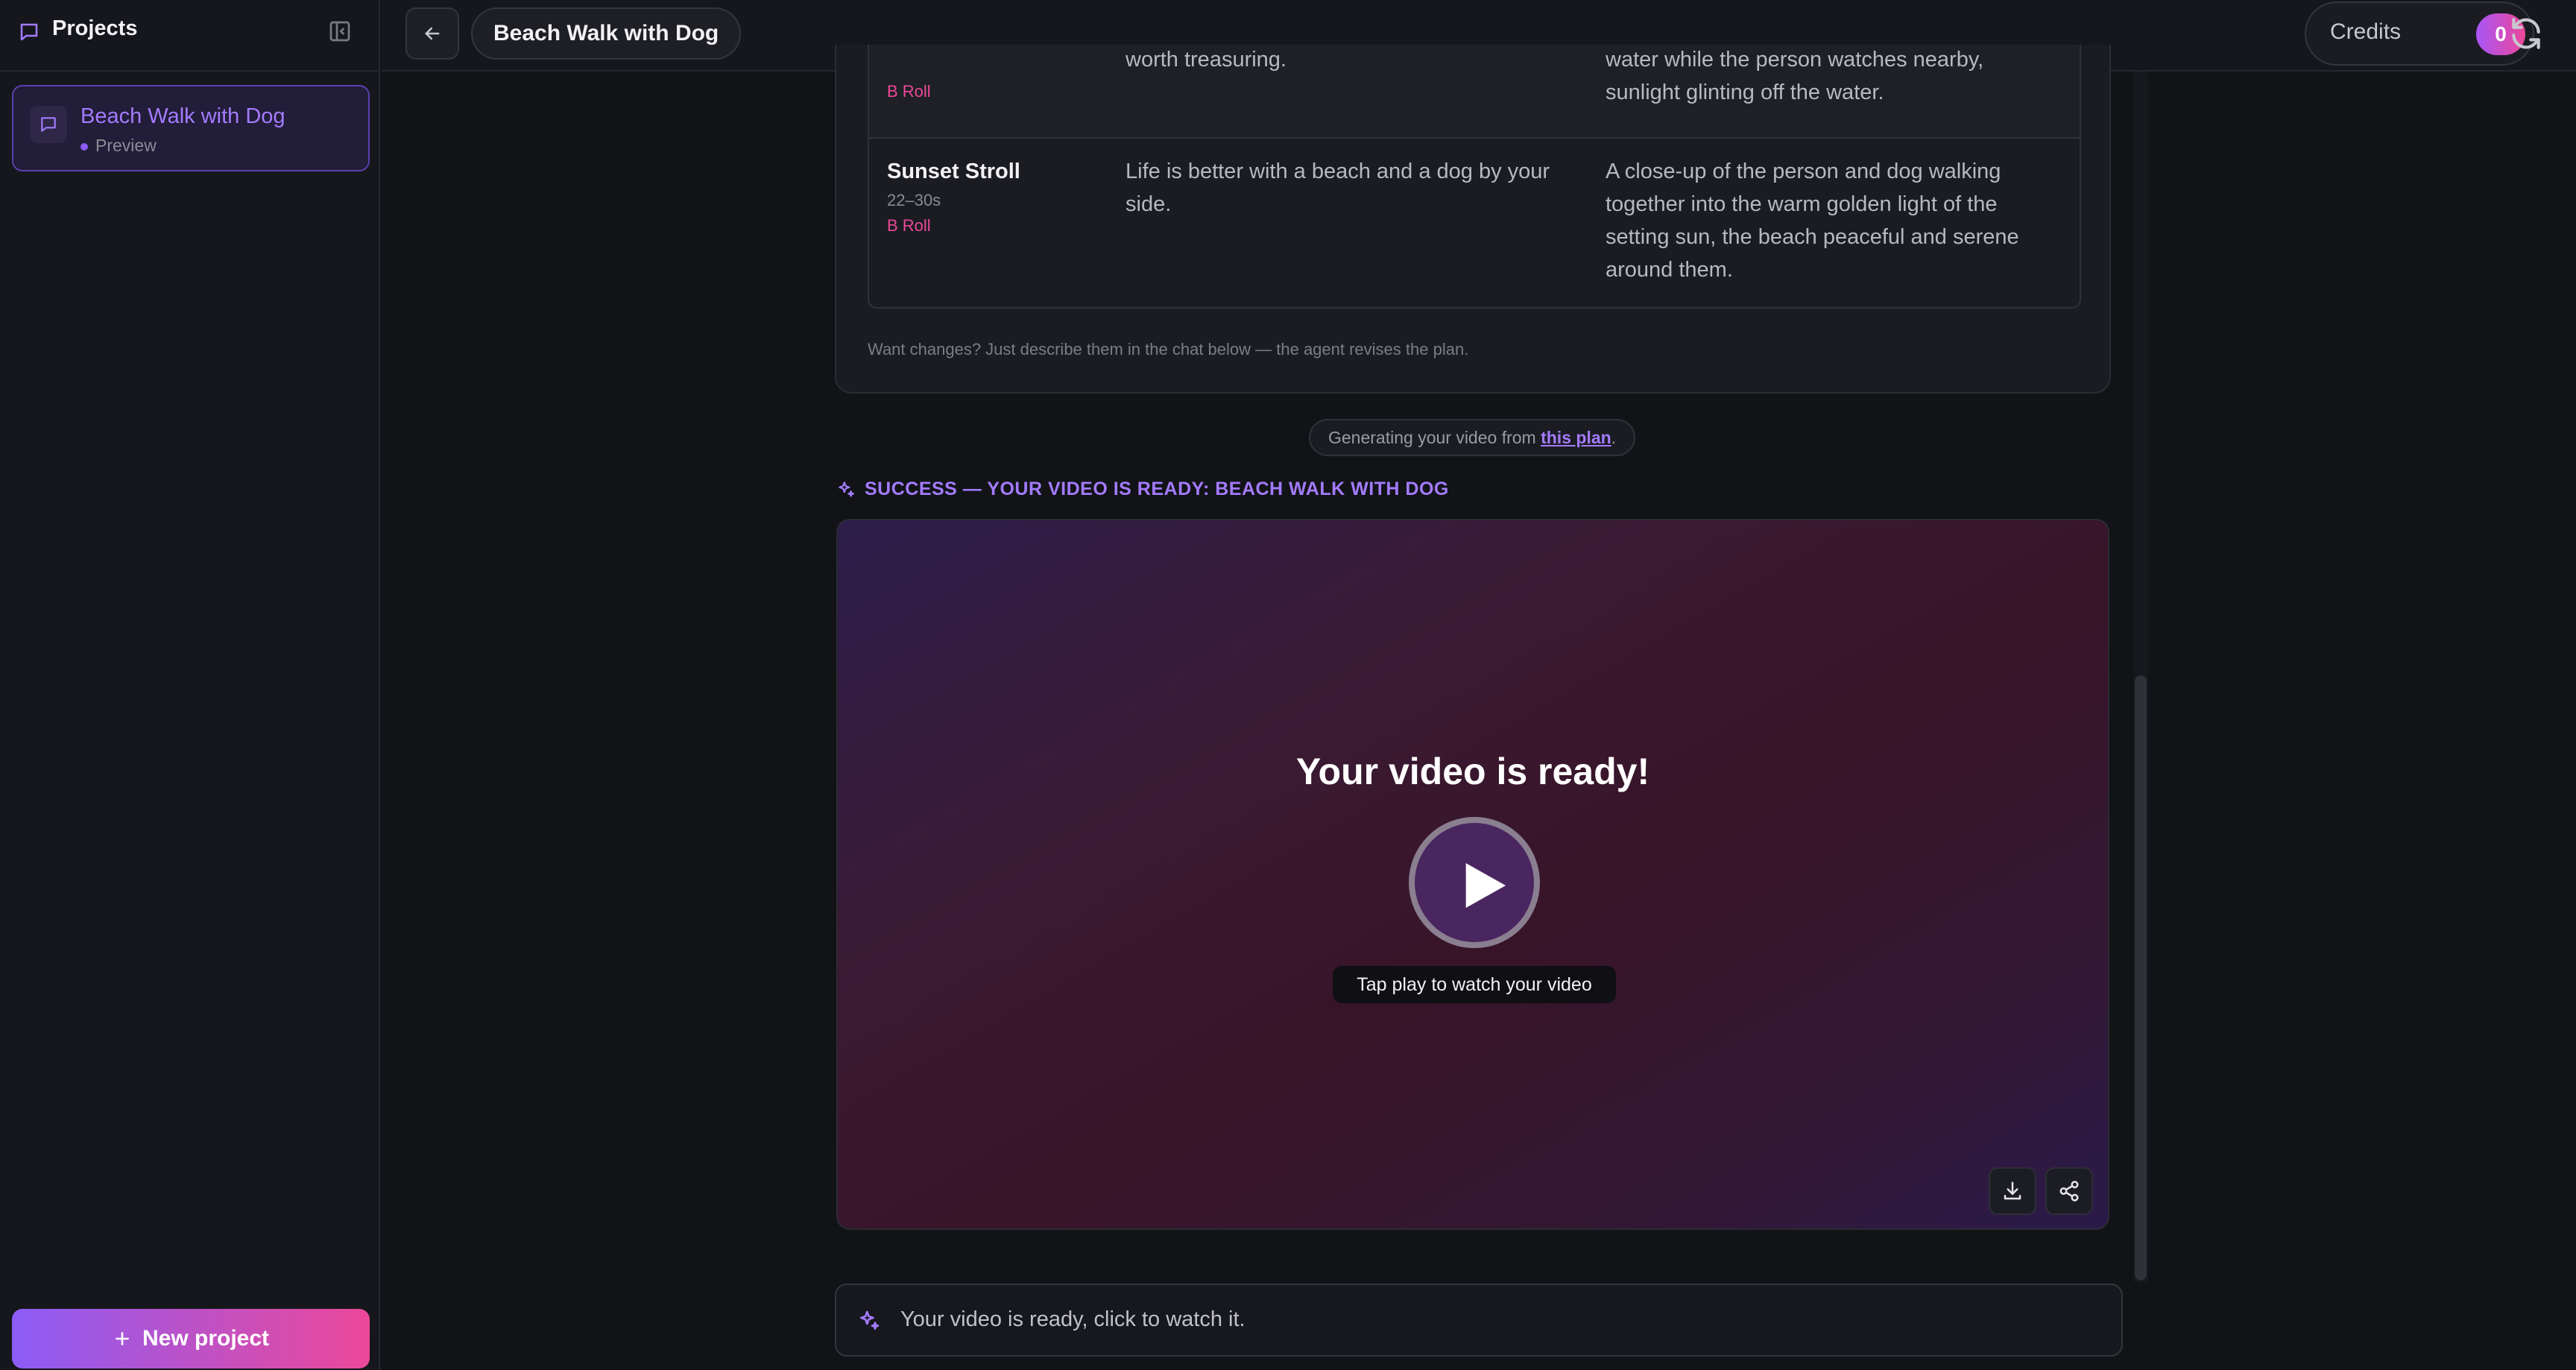 The width and height of the screenshot is (2576, 1370). I want to click on scrollbar-thumb, so click(2141, 978).